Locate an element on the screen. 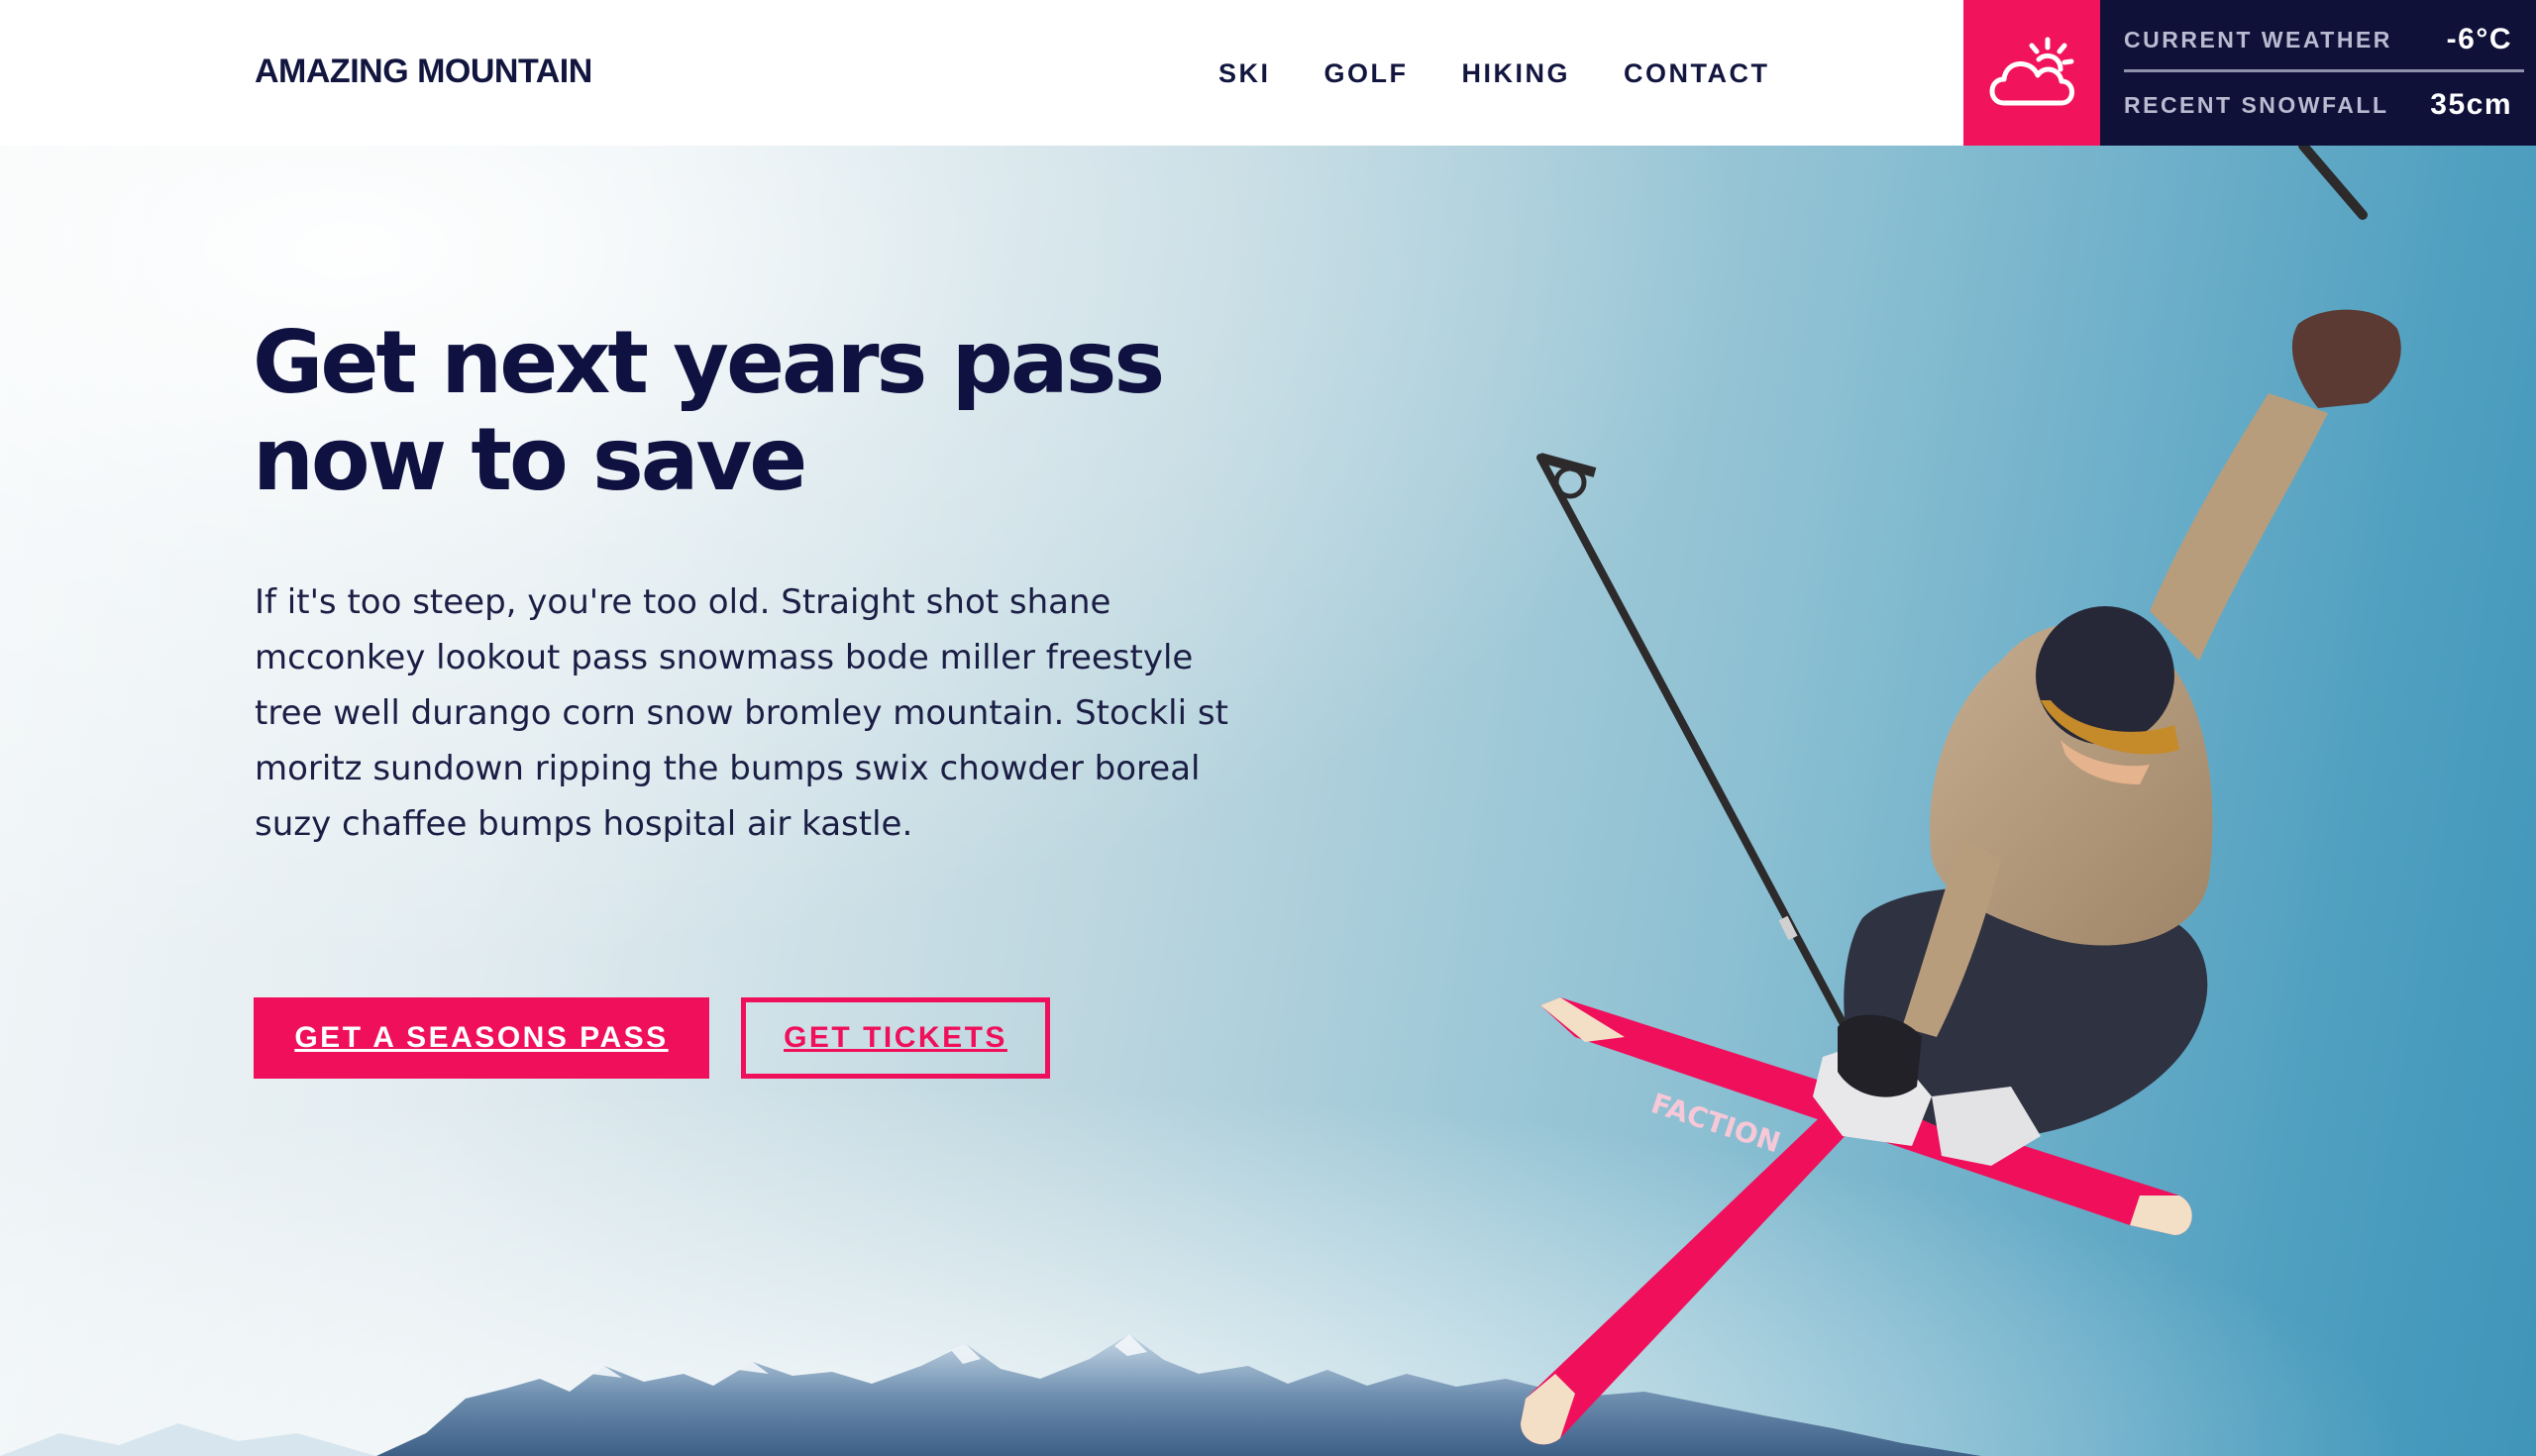 Image resolution: width=2536 pixels, height=1456 pixels. recent-snowfall-row: RECENT SNOWFALL 35cm is located at coordinates (2318, 105).